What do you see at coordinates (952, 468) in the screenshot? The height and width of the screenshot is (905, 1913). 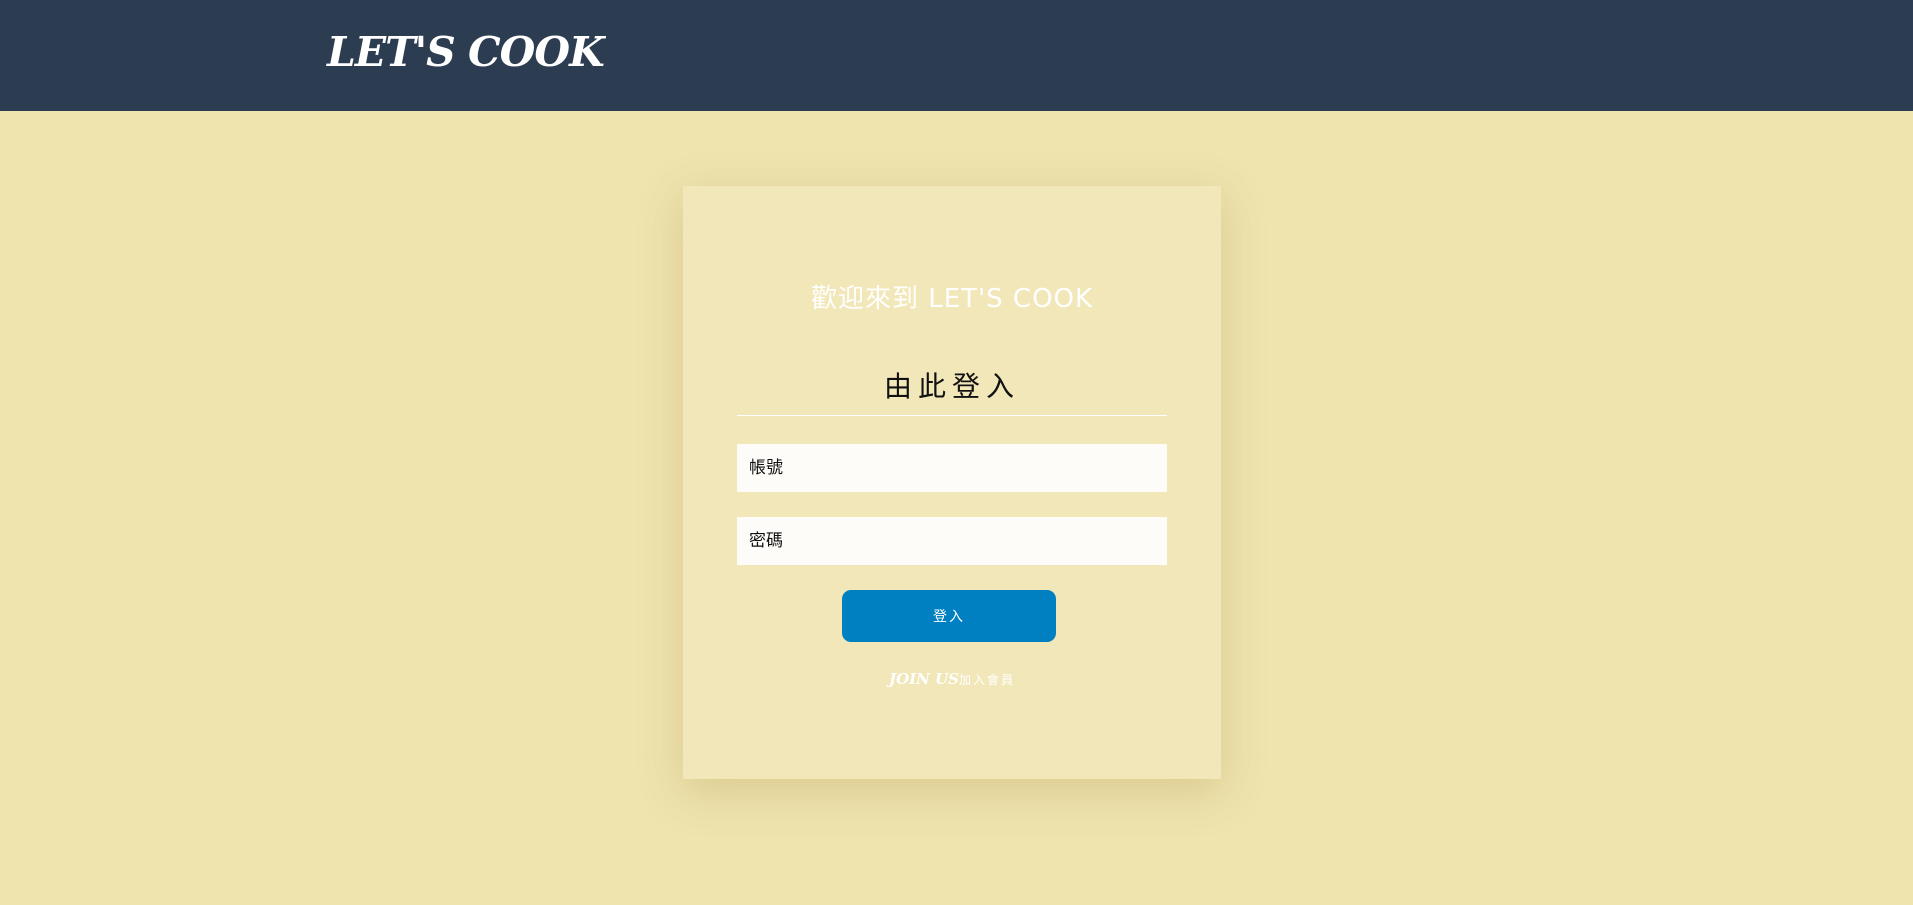 I see `account-input` at bounding box center [952, 468].